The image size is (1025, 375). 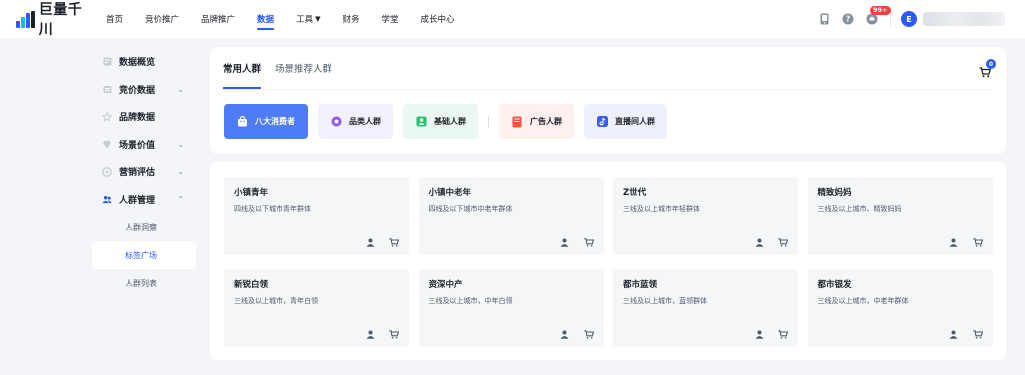 I want to click on tab-common-audience: 常用人群, so click(x=242, y=68).